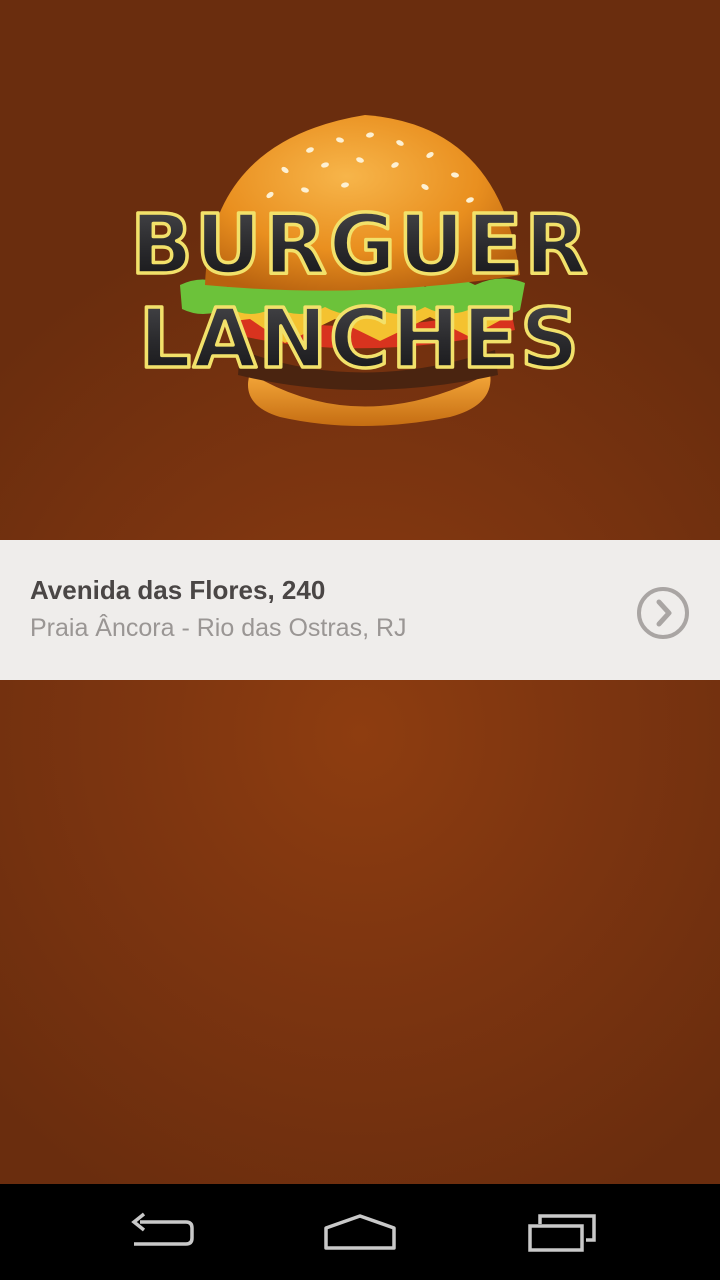 The height and width of the screenshot is (1280, 720). I want to click on location-card, so click(360, 610).